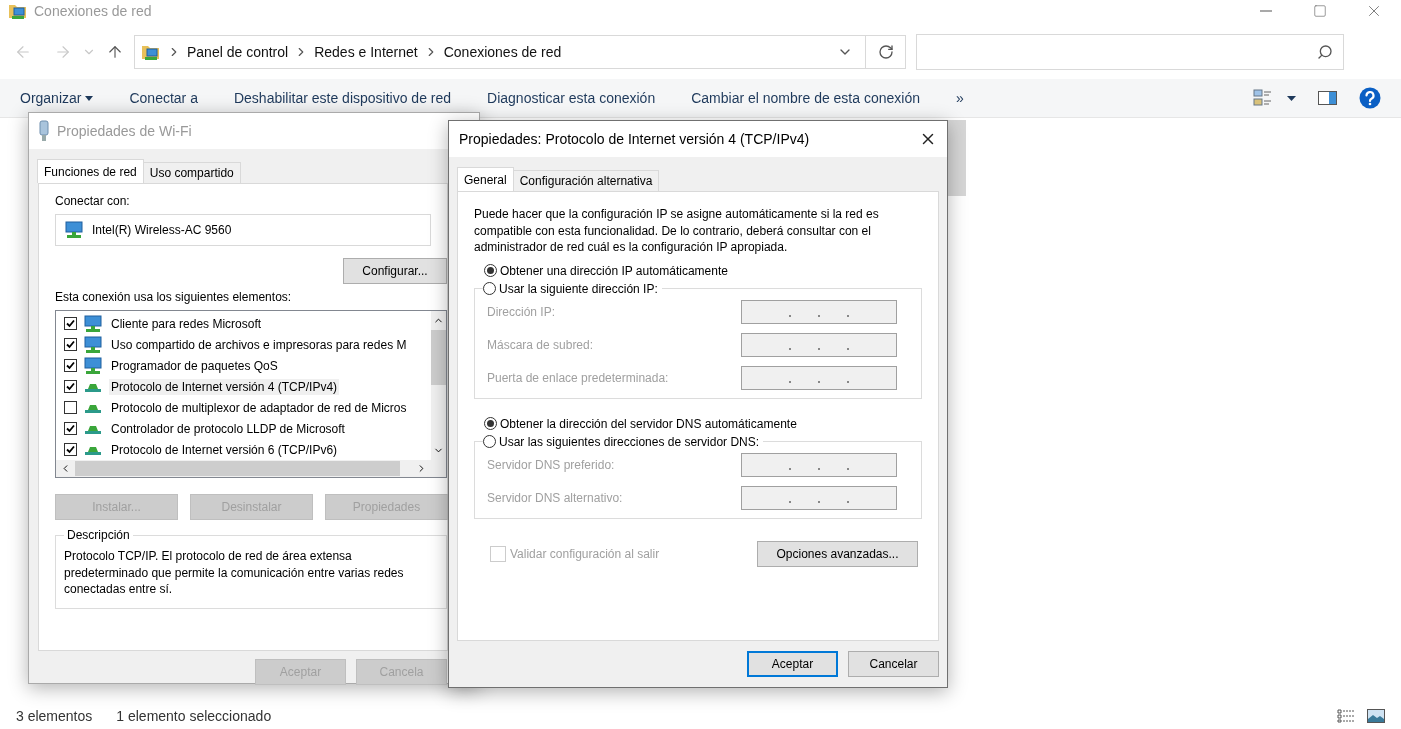 This screenshot has width=1401, height=729. What do you see at coordinates (969, 98) in the screenshot?
I see `more-commands-button: »` at bounding box center [969, 98].